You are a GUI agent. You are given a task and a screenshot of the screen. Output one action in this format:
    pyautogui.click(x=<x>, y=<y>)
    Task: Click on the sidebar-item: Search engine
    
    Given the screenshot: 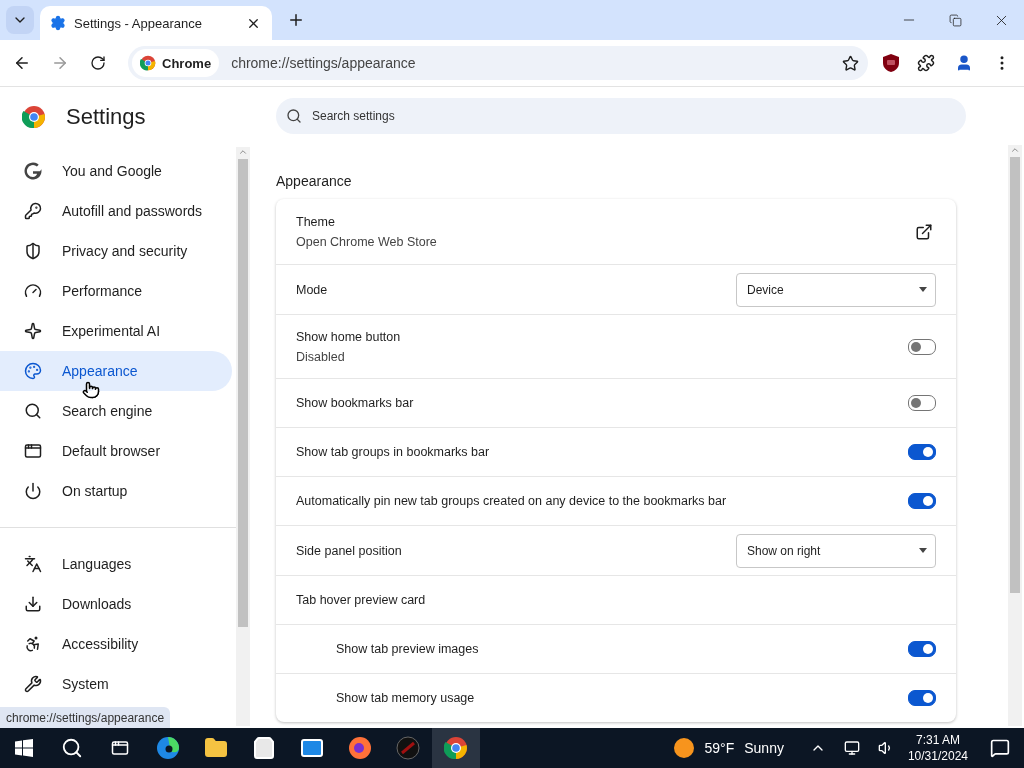 What is the action you would take?
    pyautogui.click(x=116, y=411)
    